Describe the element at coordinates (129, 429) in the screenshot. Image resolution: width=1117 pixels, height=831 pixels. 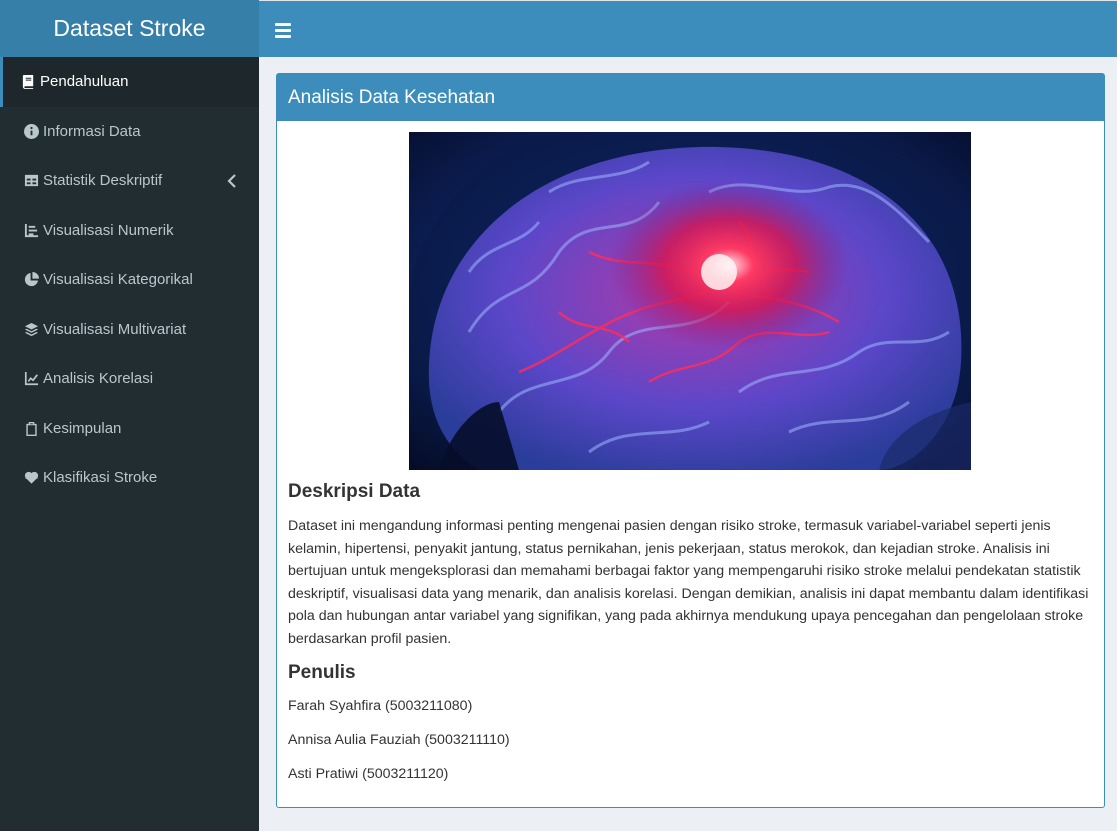
I see `sidebar-item-kesimpulan: Kesimpulan` at that location.